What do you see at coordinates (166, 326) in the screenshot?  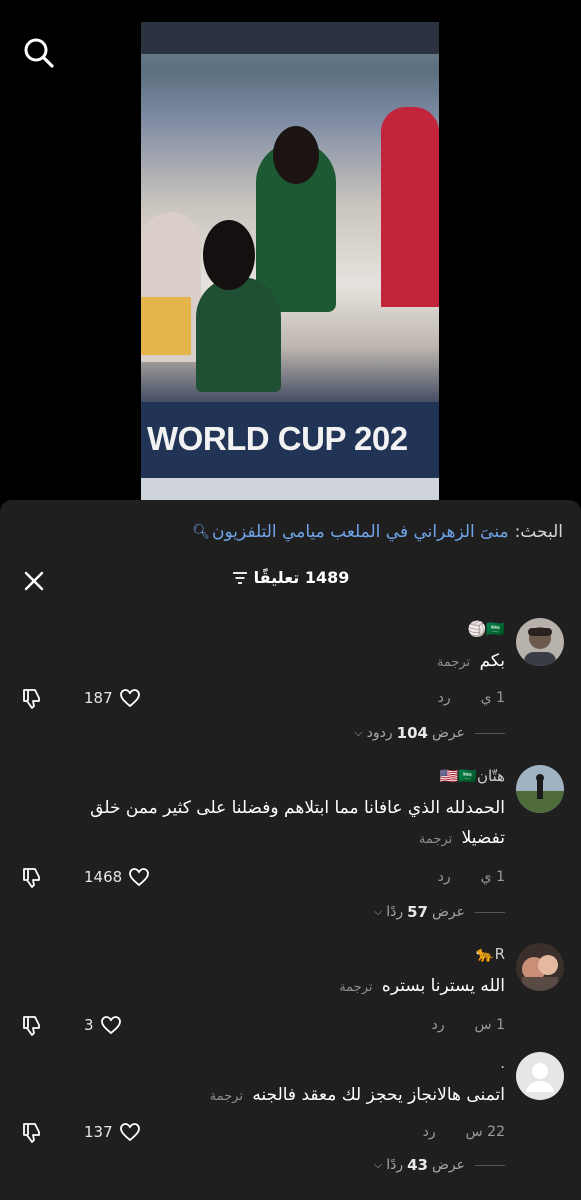 I see `fan-sign` at bounding box center [166, 326].